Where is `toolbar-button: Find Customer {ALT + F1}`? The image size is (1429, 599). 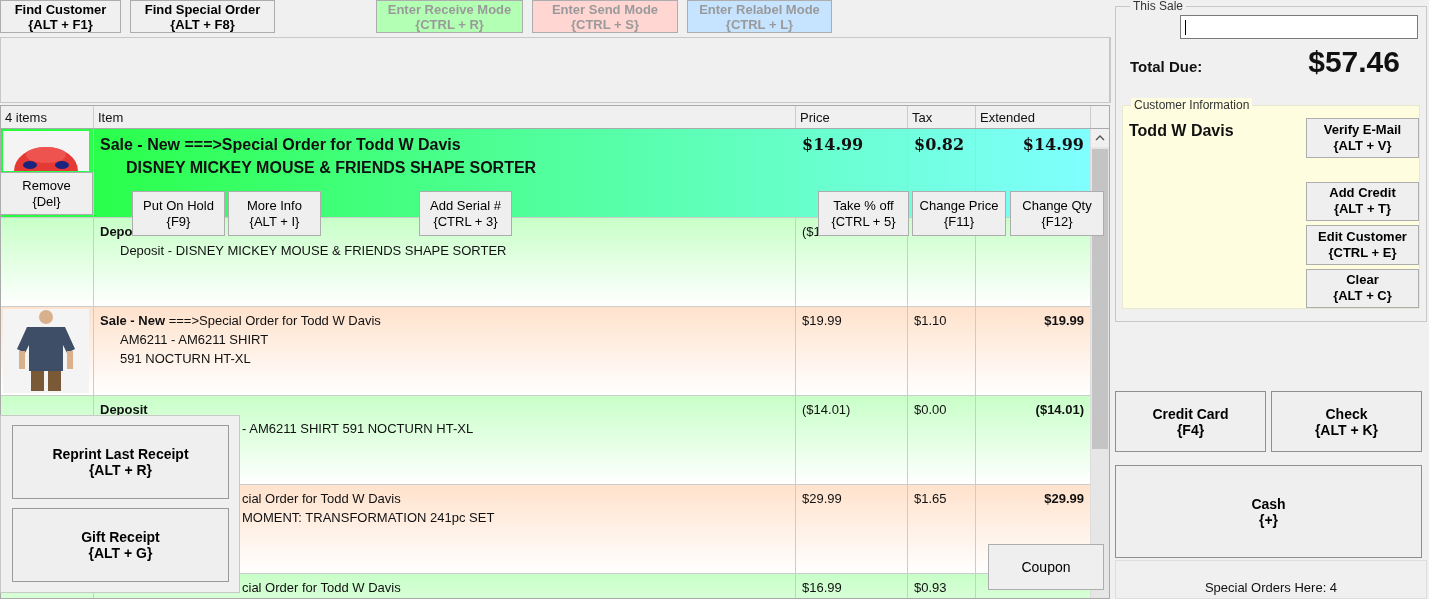 toolbar-button: Find Customer {ALT + F1} is located at coordinates (60, 16).